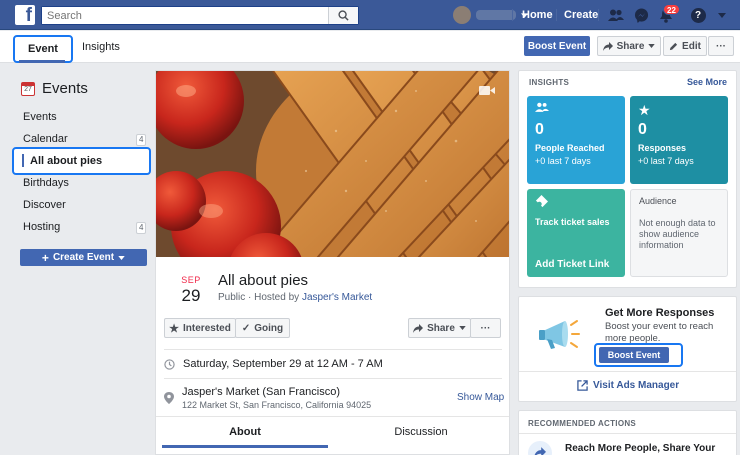 The width and height of the screenshot is (740, 455). I want to click on interested-button: ★ Interested, so click(200, 328).